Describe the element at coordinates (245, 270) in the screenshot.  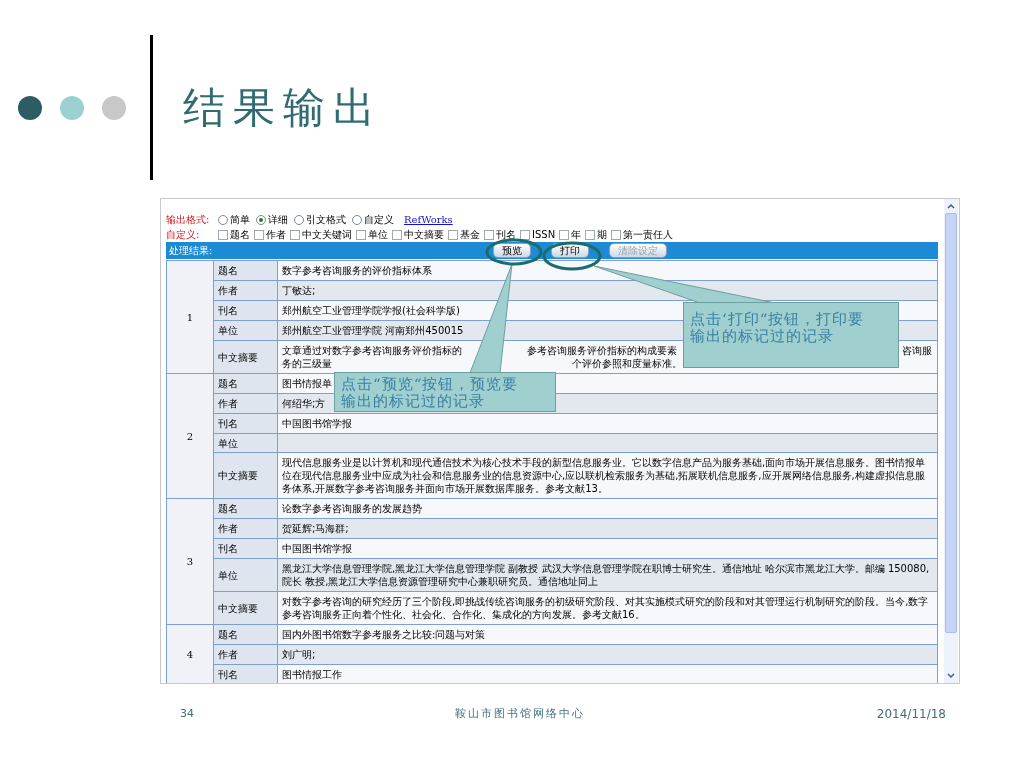
I see `field-label: 题名` at that location.